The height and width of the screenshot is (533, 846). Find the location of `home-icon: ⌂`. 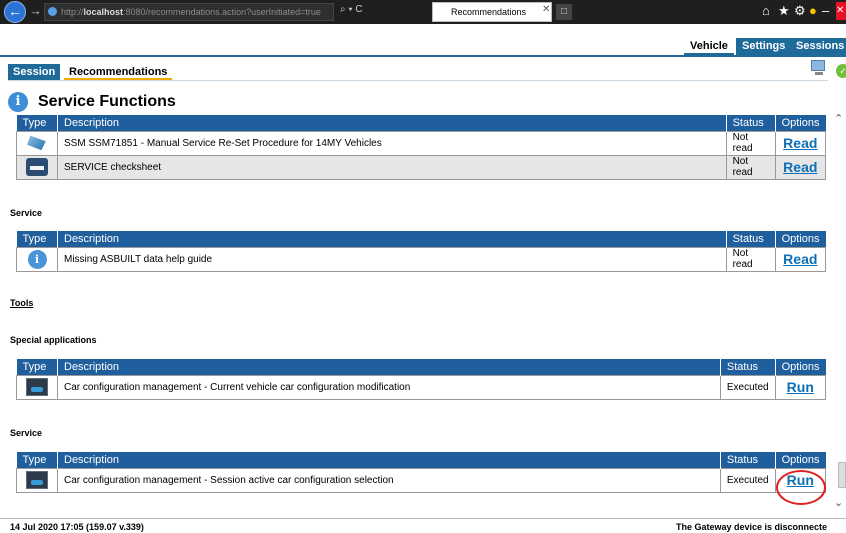

home-icon: ⌂ is located at coordinates (766, 10).